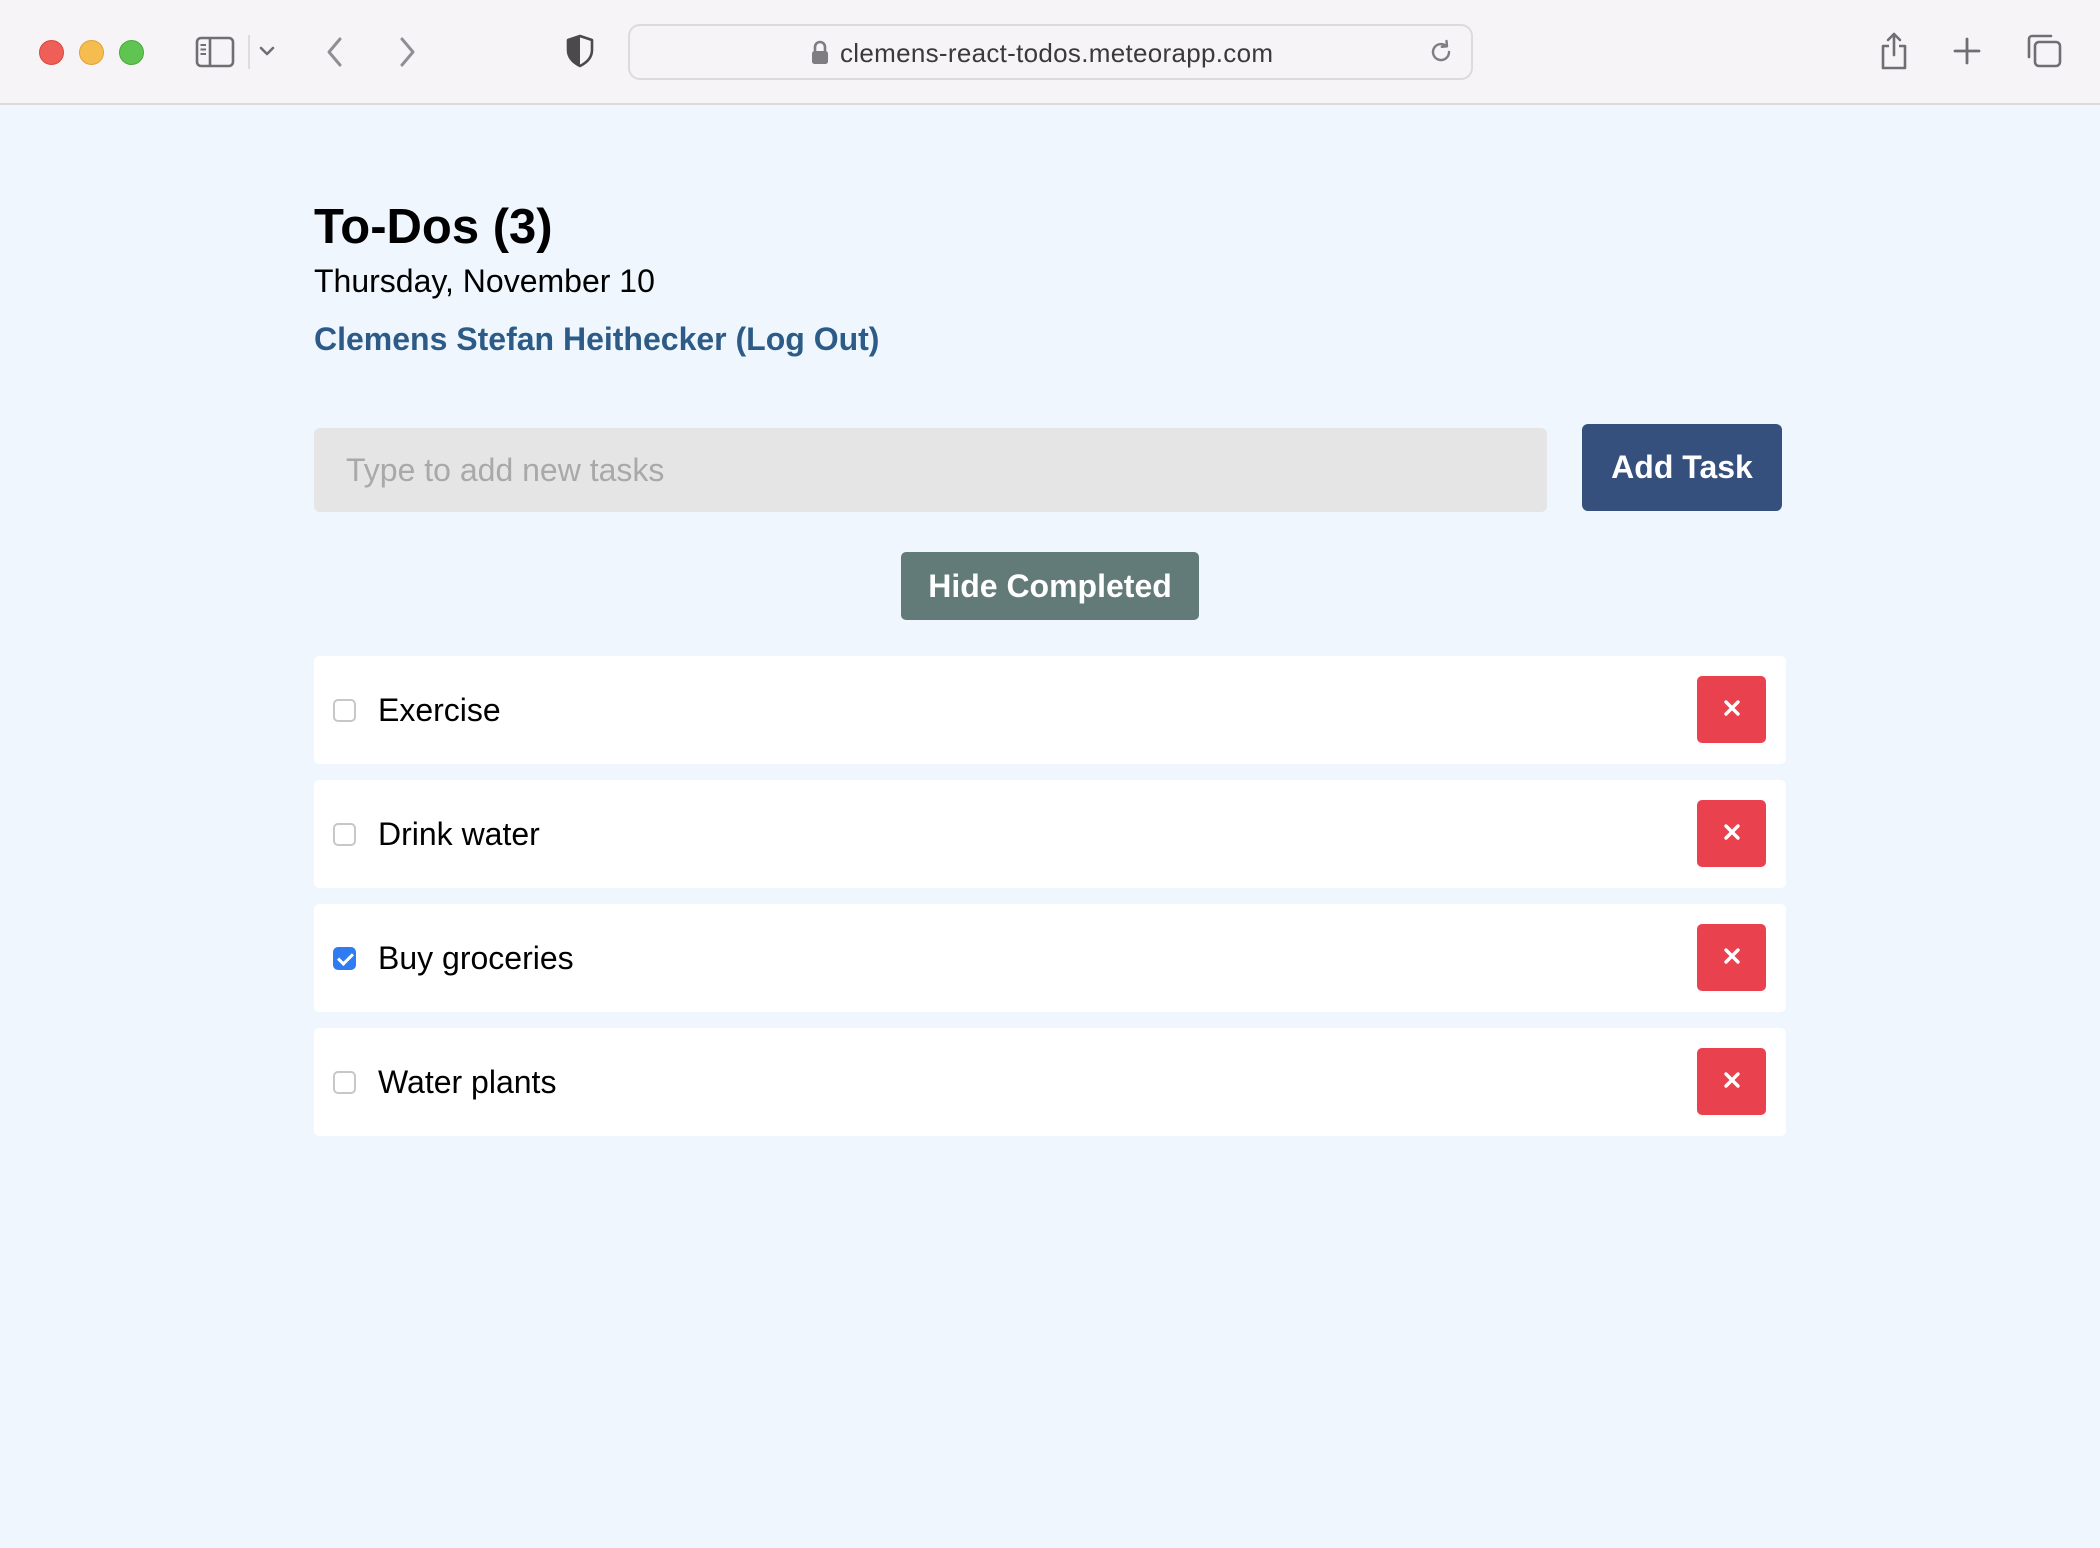 The width and height of the screenshot is (2100, 1548). Describe the element at coordinates (439, 710) in the screenshot. I see `task-label: Exercise` at that location.